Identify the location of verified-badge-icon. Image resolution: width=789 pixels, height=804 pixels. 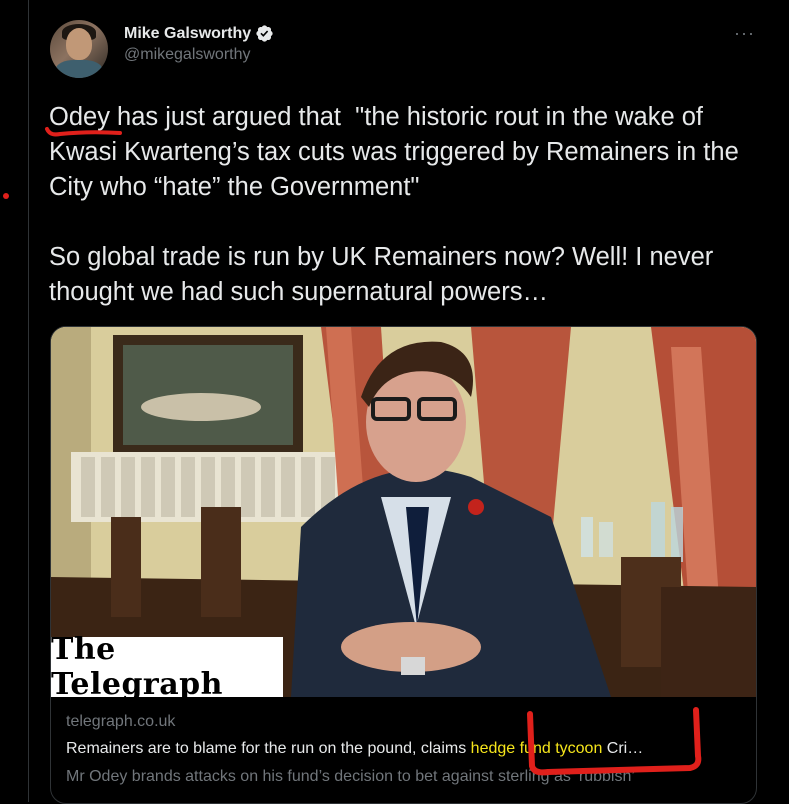
(264, 33).